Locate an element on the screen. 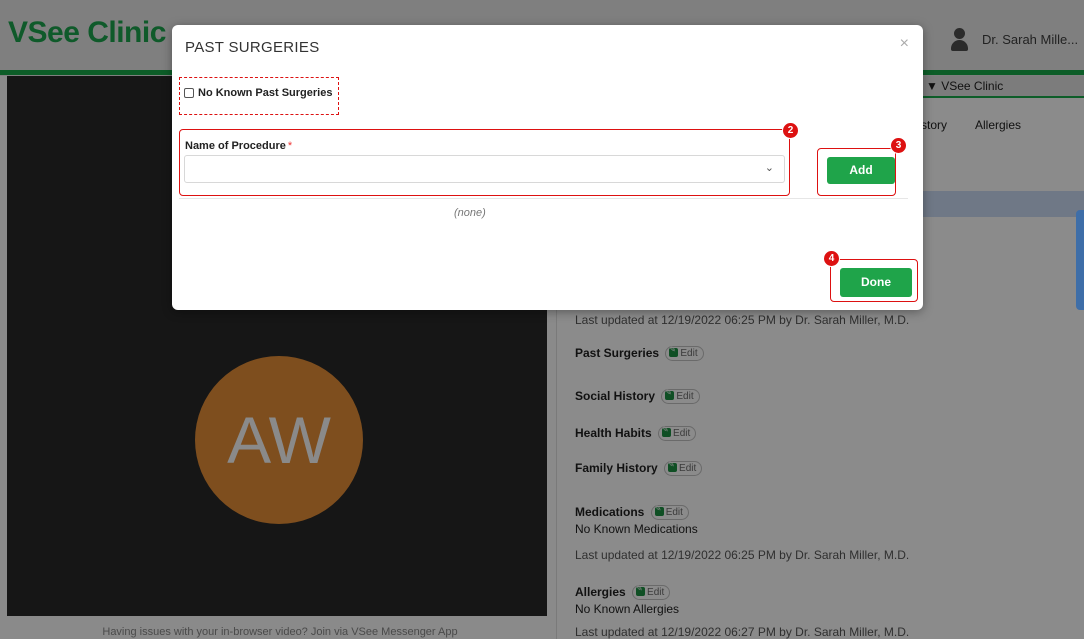  add-button: Add is located at coordinates (861, 170).